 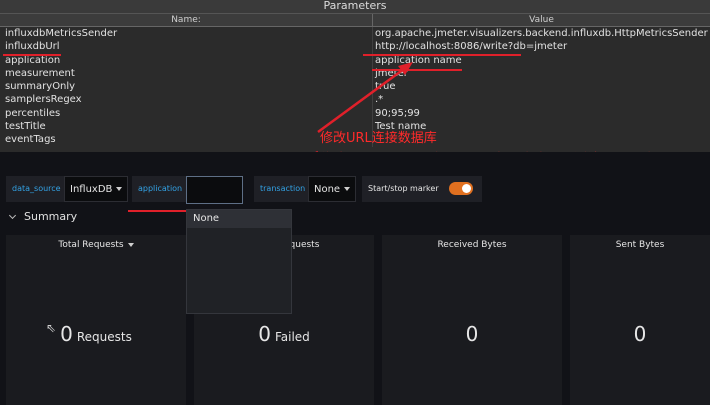 What do you see at coordinates (327, 189) in the screenshot?
I see `transaction-value: None` at bounding box center [327, 189].